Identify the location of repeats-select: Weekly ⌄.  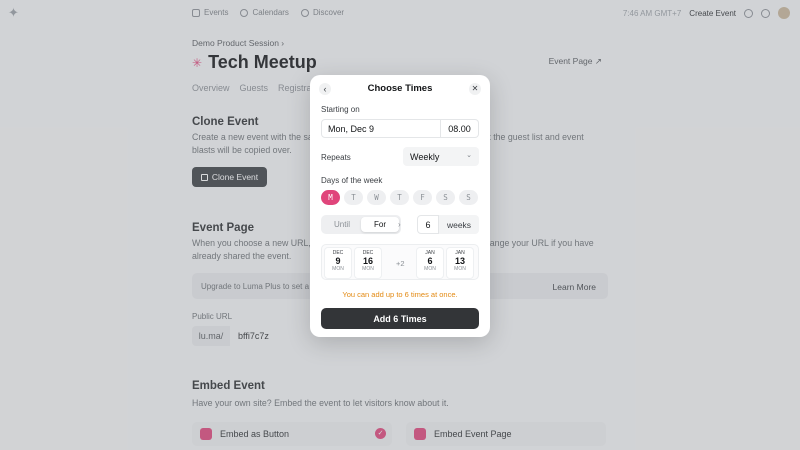
(441, 156).